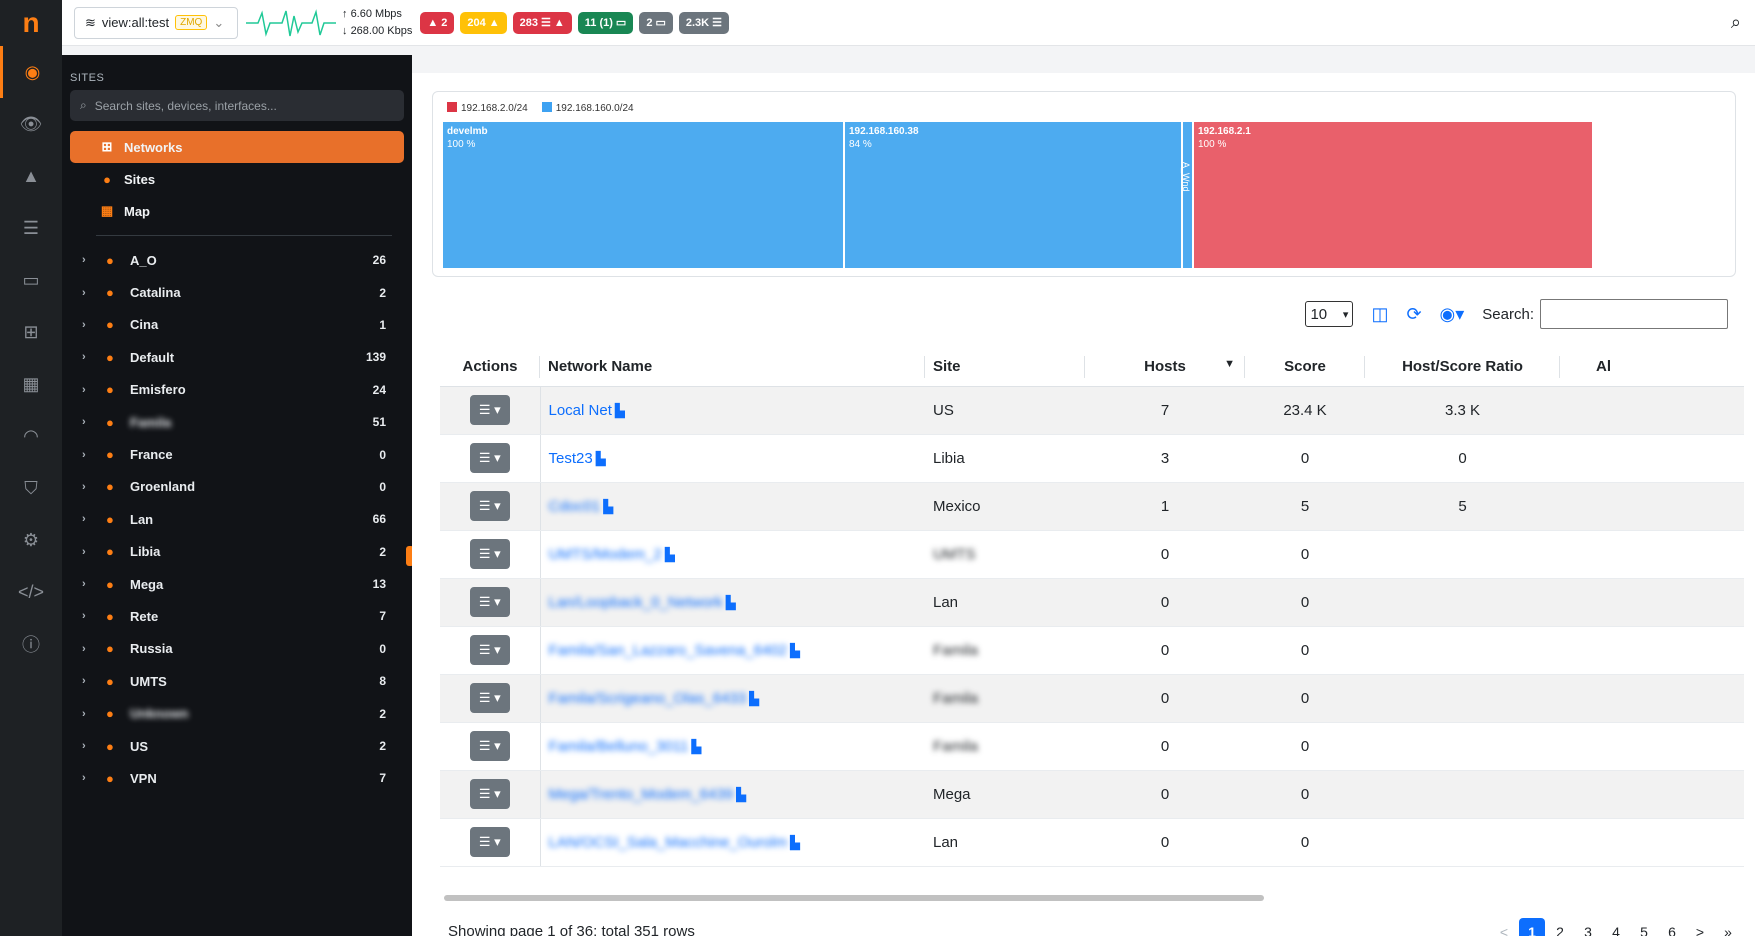 This screenshot has height=936, width=1755. Describe the element at coordinates (1013, 195) in the screenshot. I see `treemap-cell: 192.168.160.38 84 %` at that location.